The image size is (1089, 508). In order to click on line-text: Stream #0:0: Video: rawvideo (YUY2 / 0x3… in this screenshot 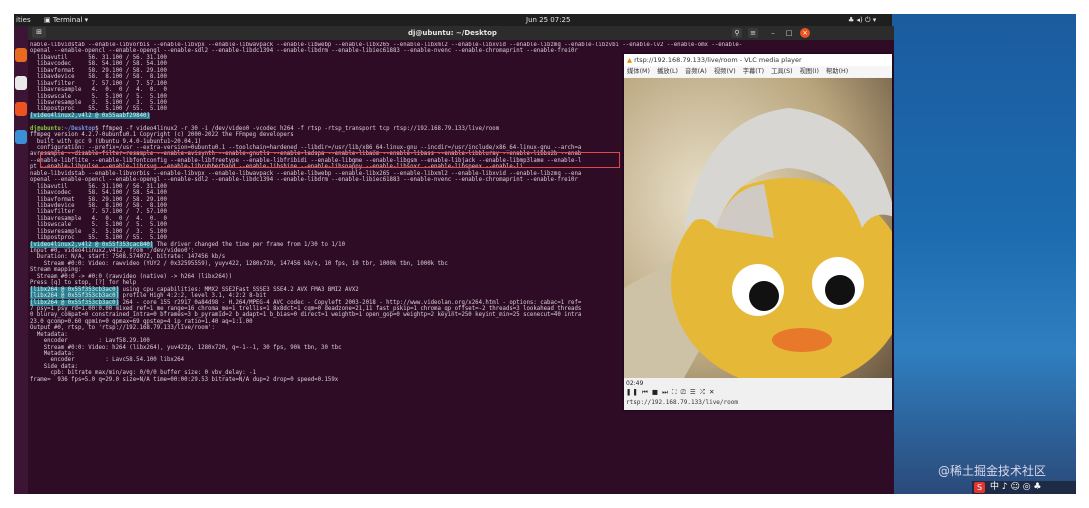, I will do `click(239, 263)`.